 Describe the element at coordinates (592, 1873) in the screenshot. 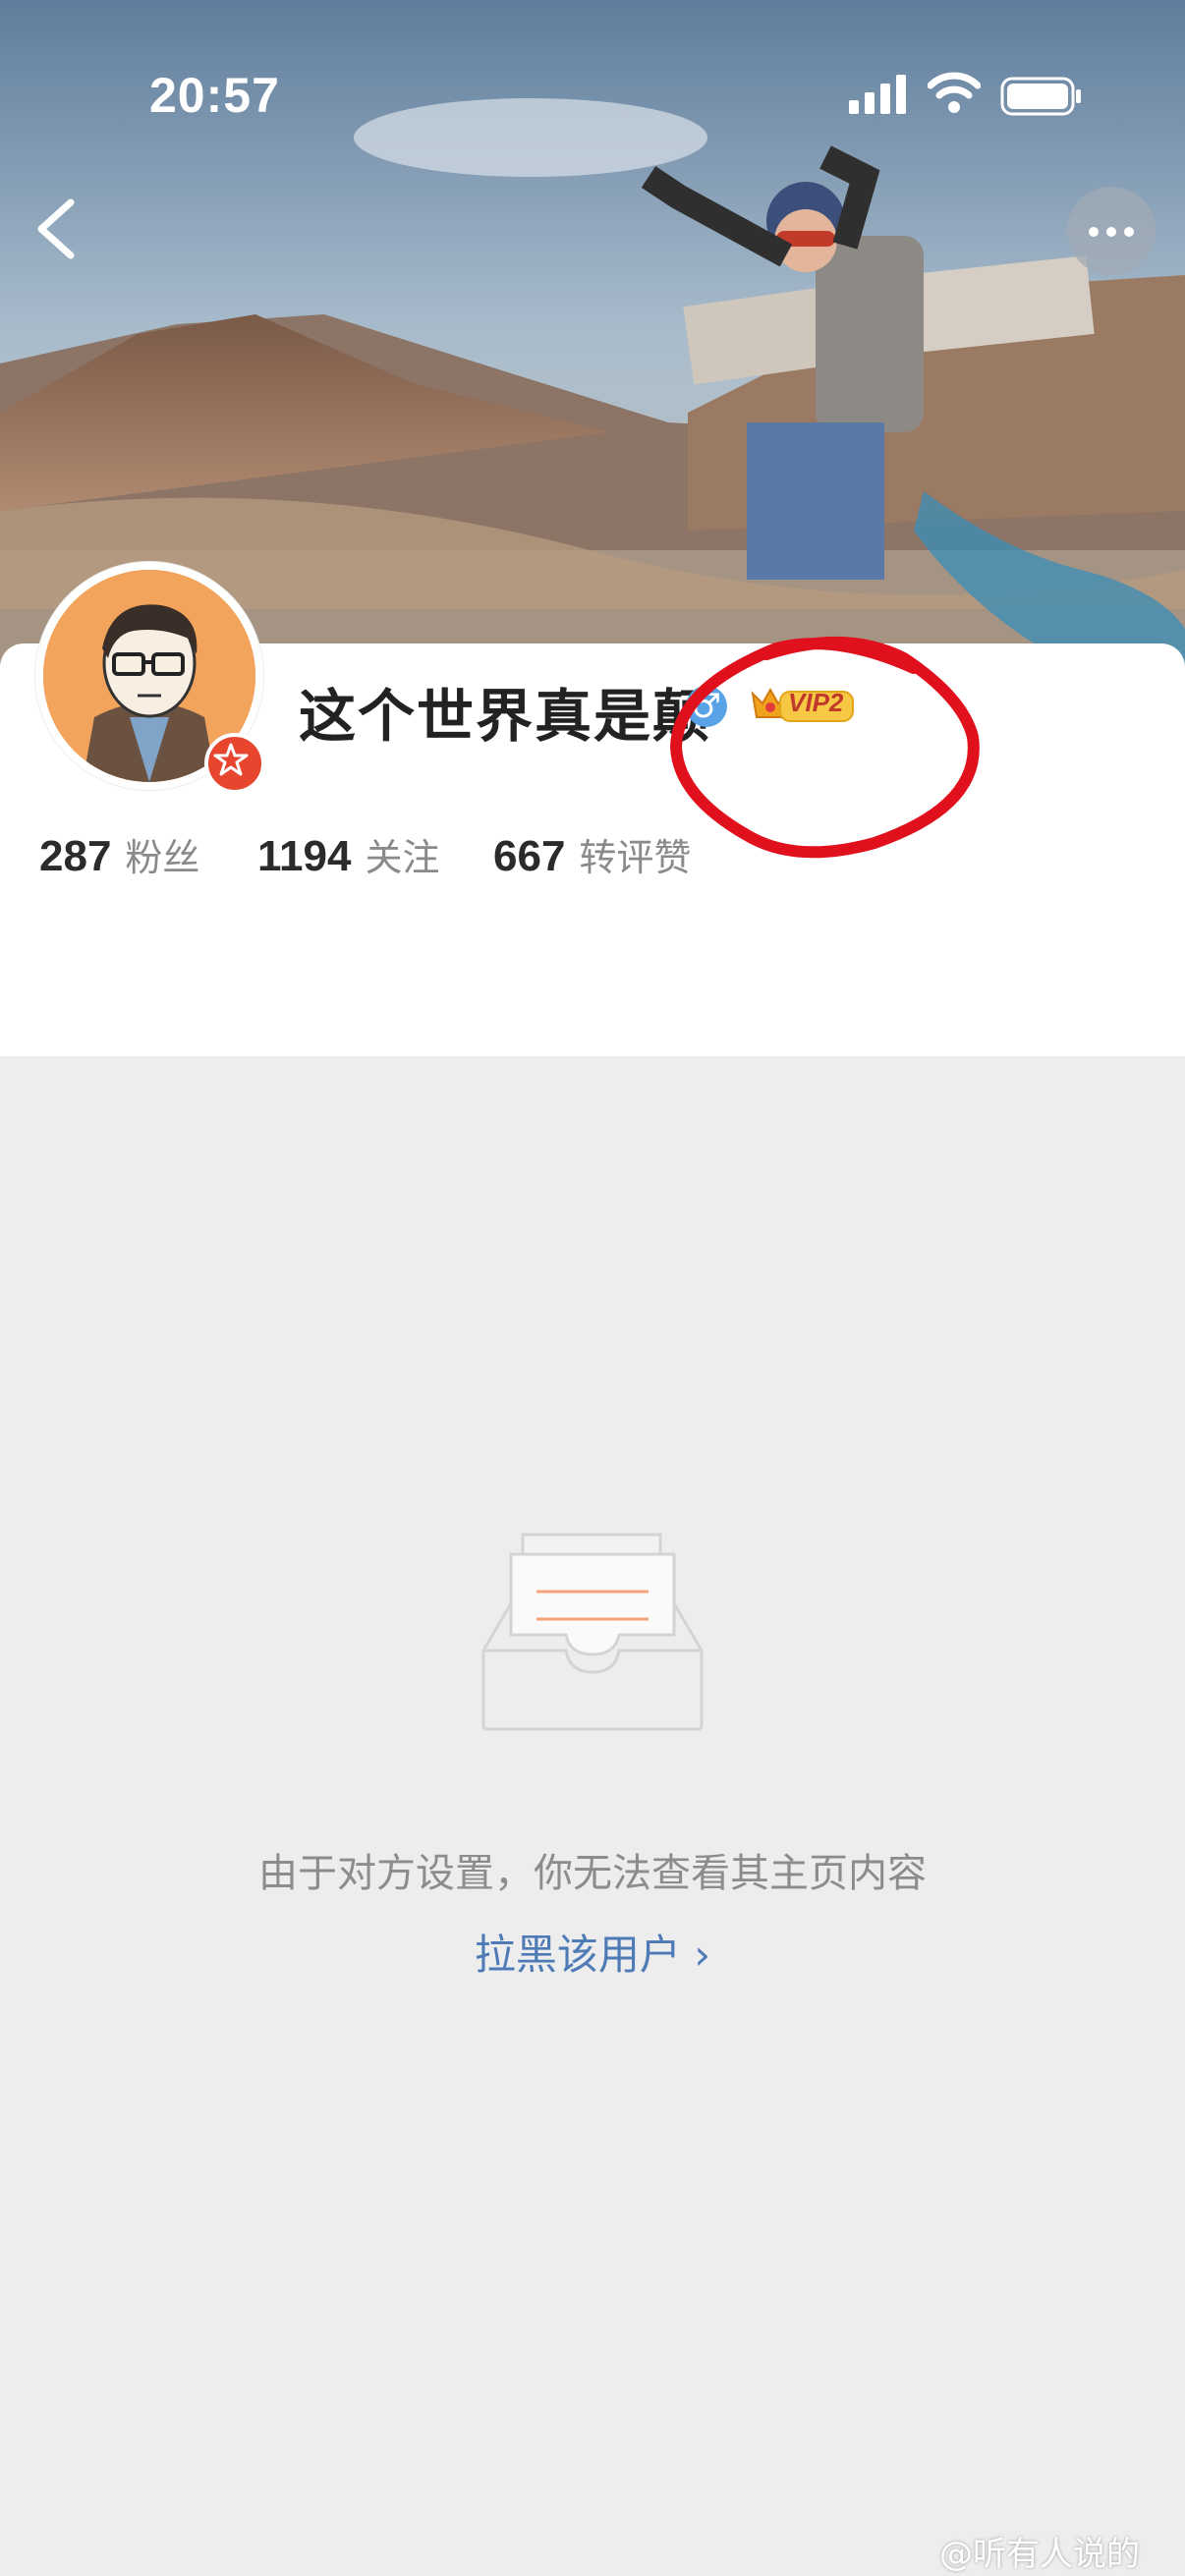

I see `restricted-profile-message: 由于对方设置，你无法查看其主页内容` at that location.